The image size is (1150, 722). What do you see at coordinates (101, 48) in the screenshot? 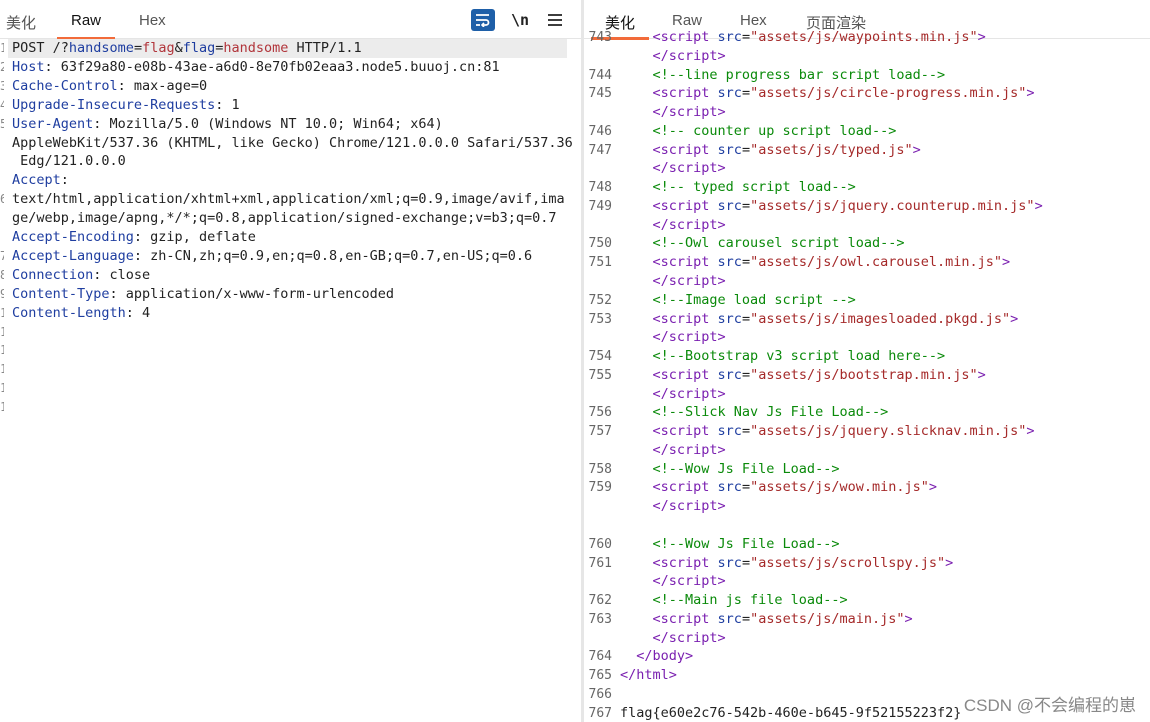
I see `param-name: handsome` at bounding box center [101, 48].